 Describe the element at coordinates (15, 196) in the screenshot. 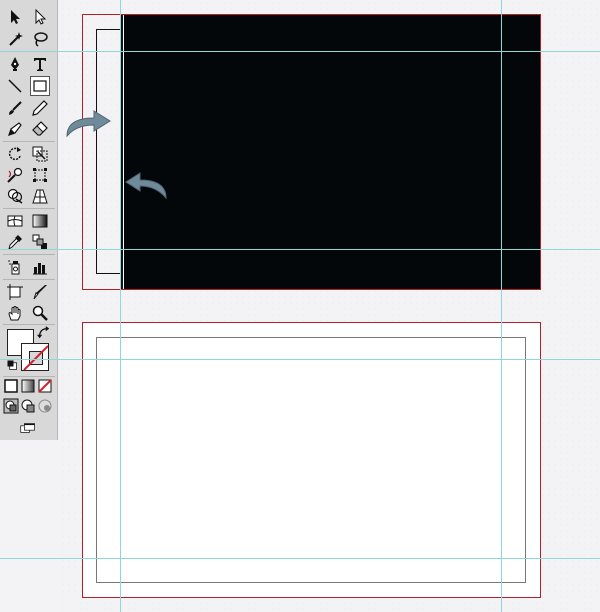

I see `shape-builder-tool-icon` at that location.